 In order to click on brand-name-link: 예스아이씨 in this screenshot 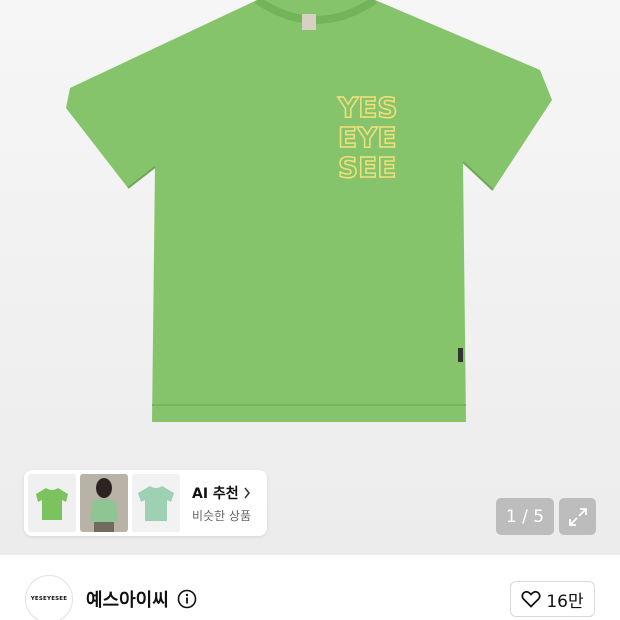, I will do `click(141, 599)`.